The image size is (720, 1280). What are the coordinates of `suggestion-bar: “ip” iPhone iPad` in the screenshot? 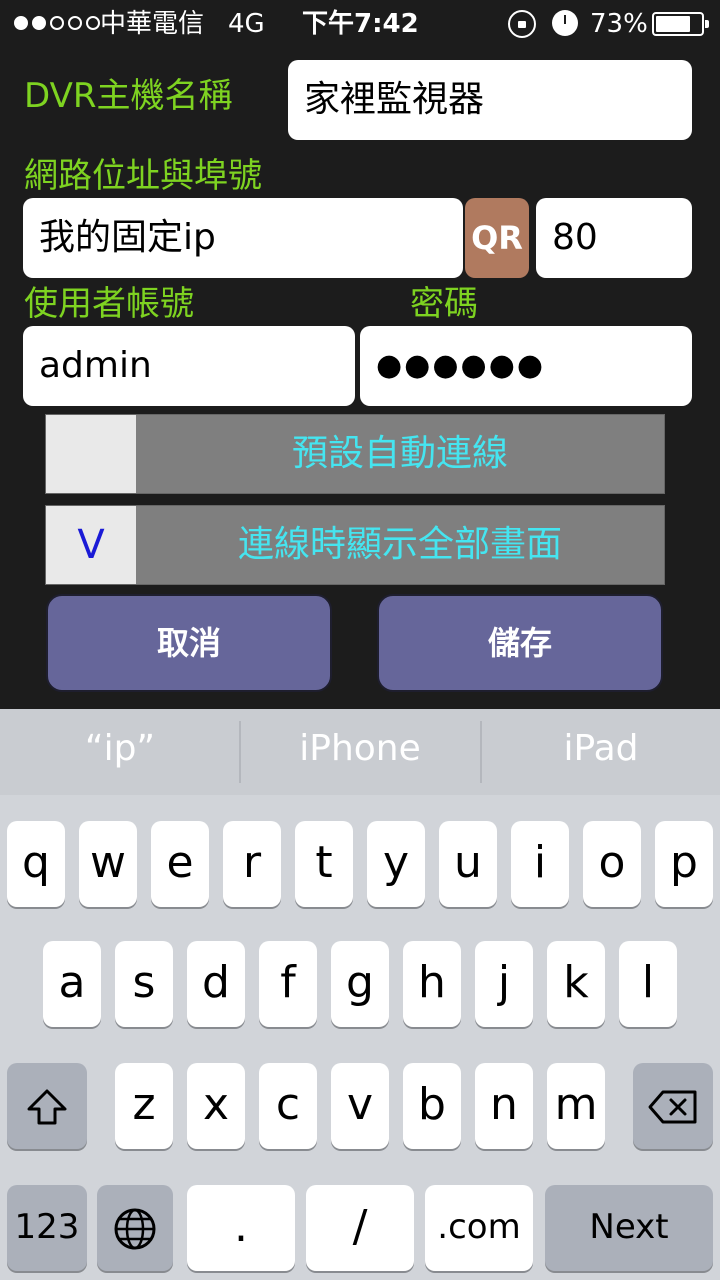 It's located at (360, 752).